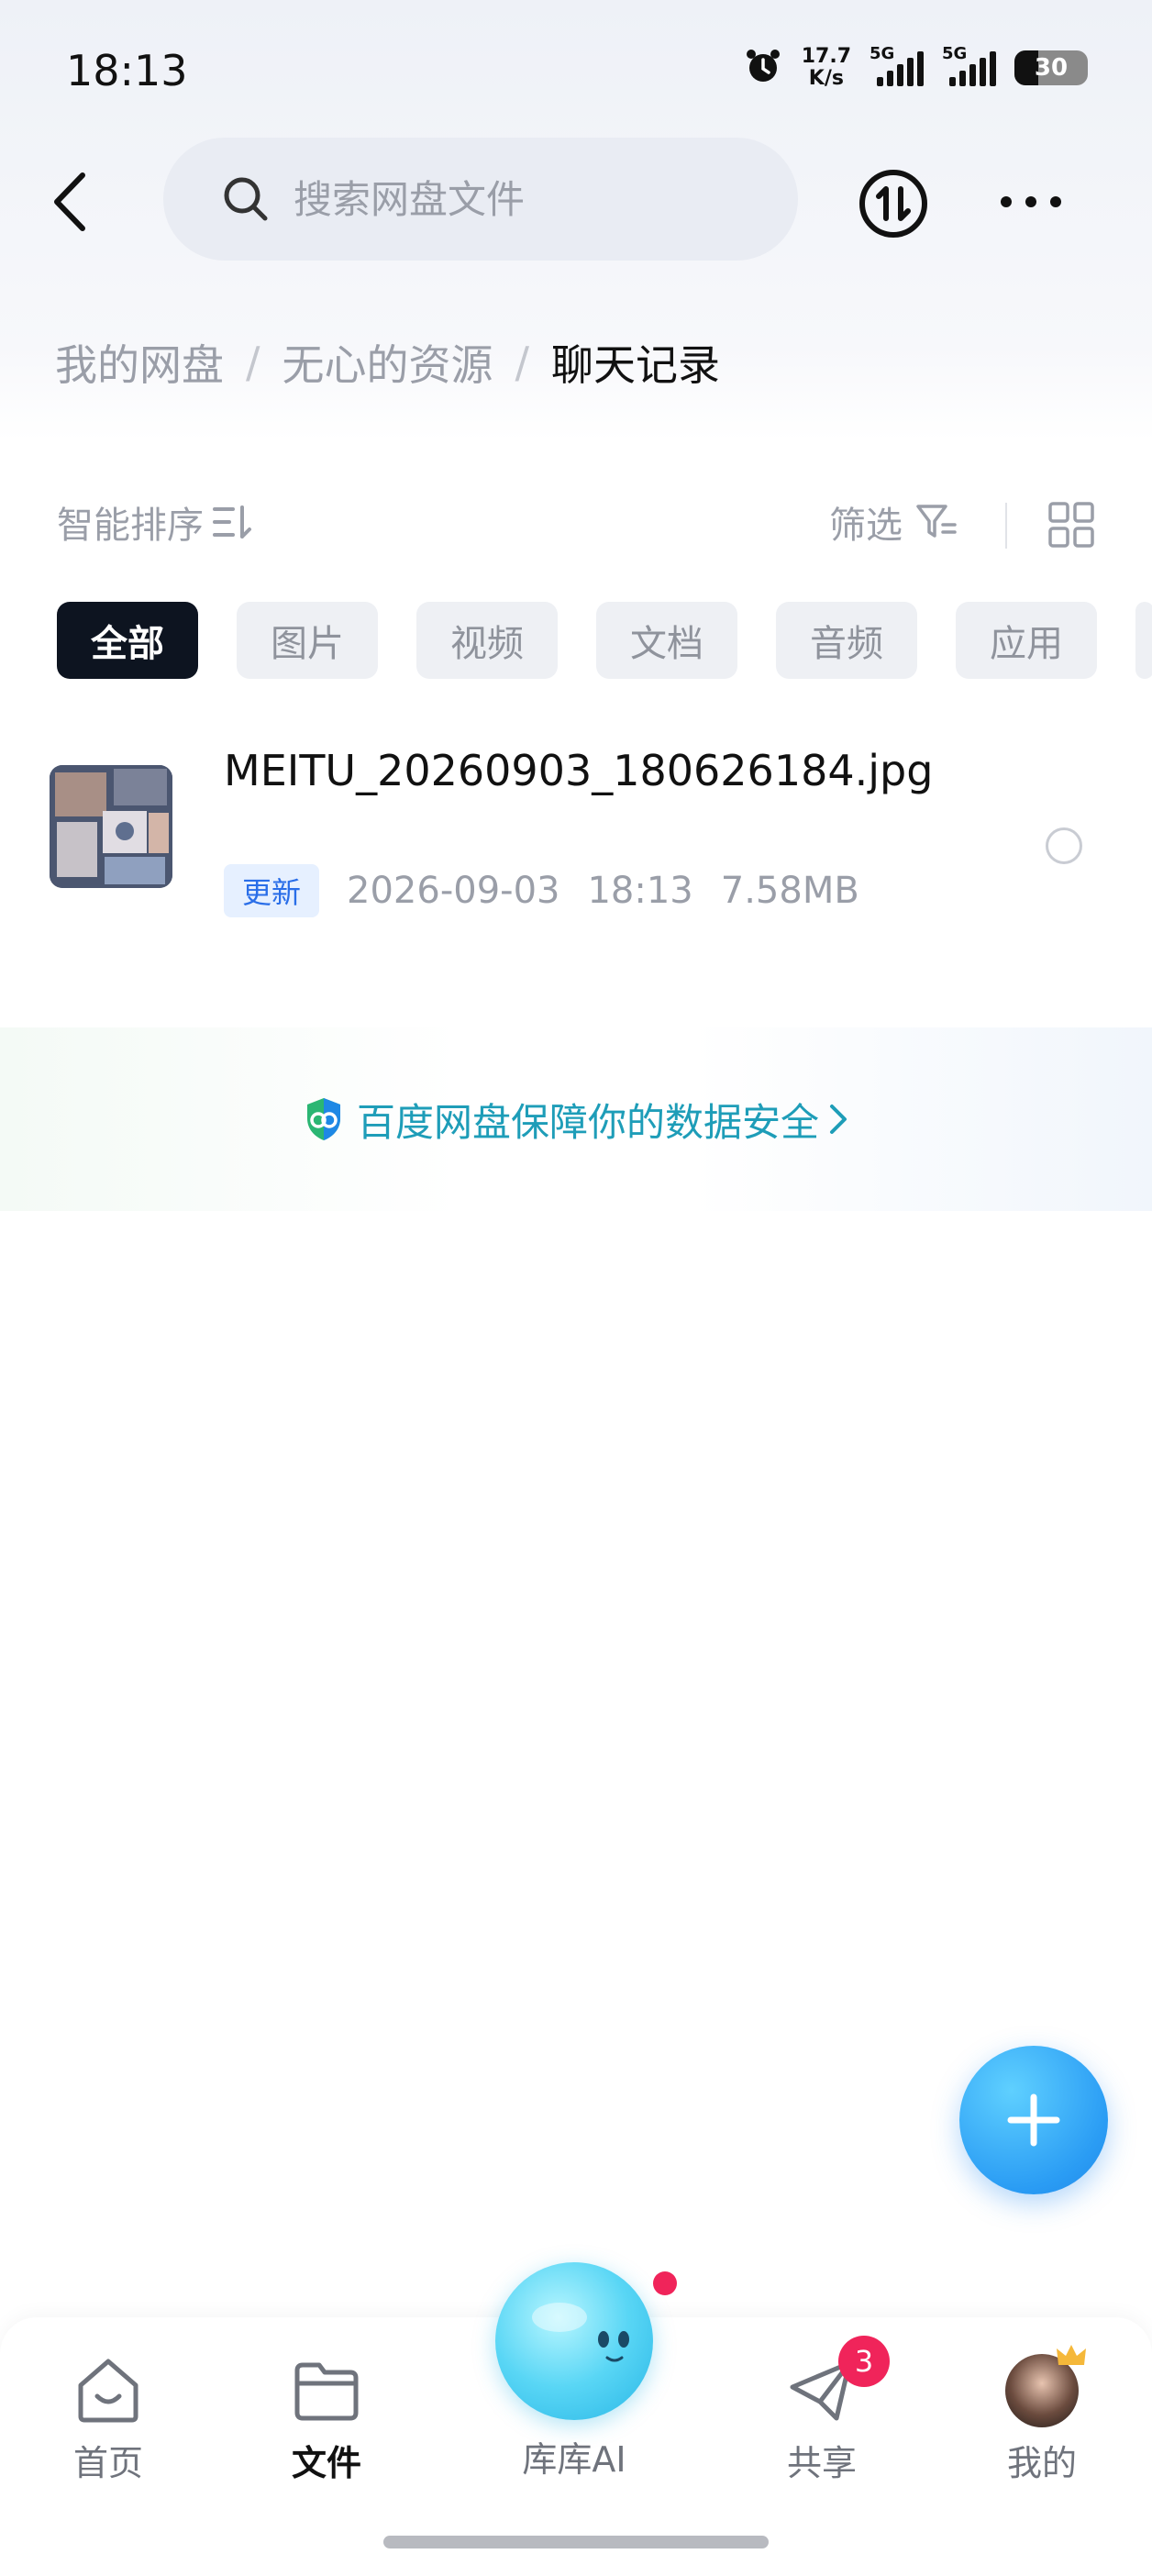 This screenshot has width=1152, height=2576. I want to click on tab-apps: 应用, so click(1026, 640).